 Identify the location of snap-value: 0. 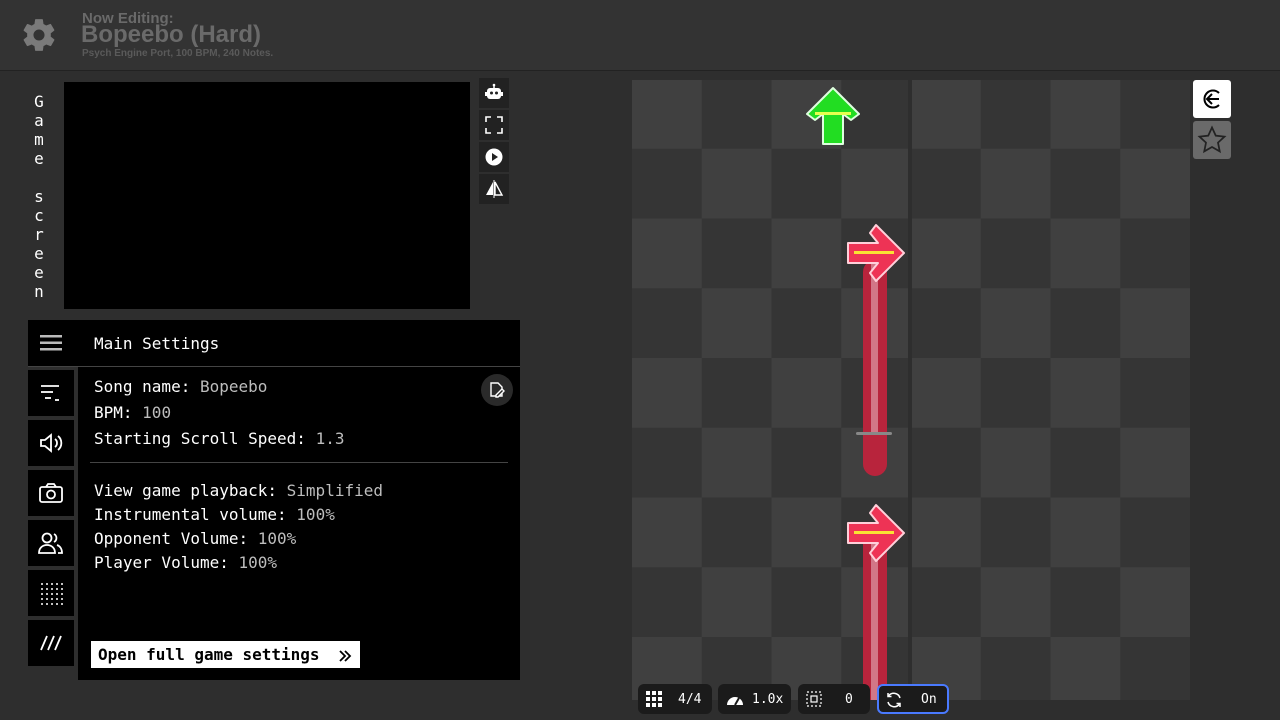
(849, 699).